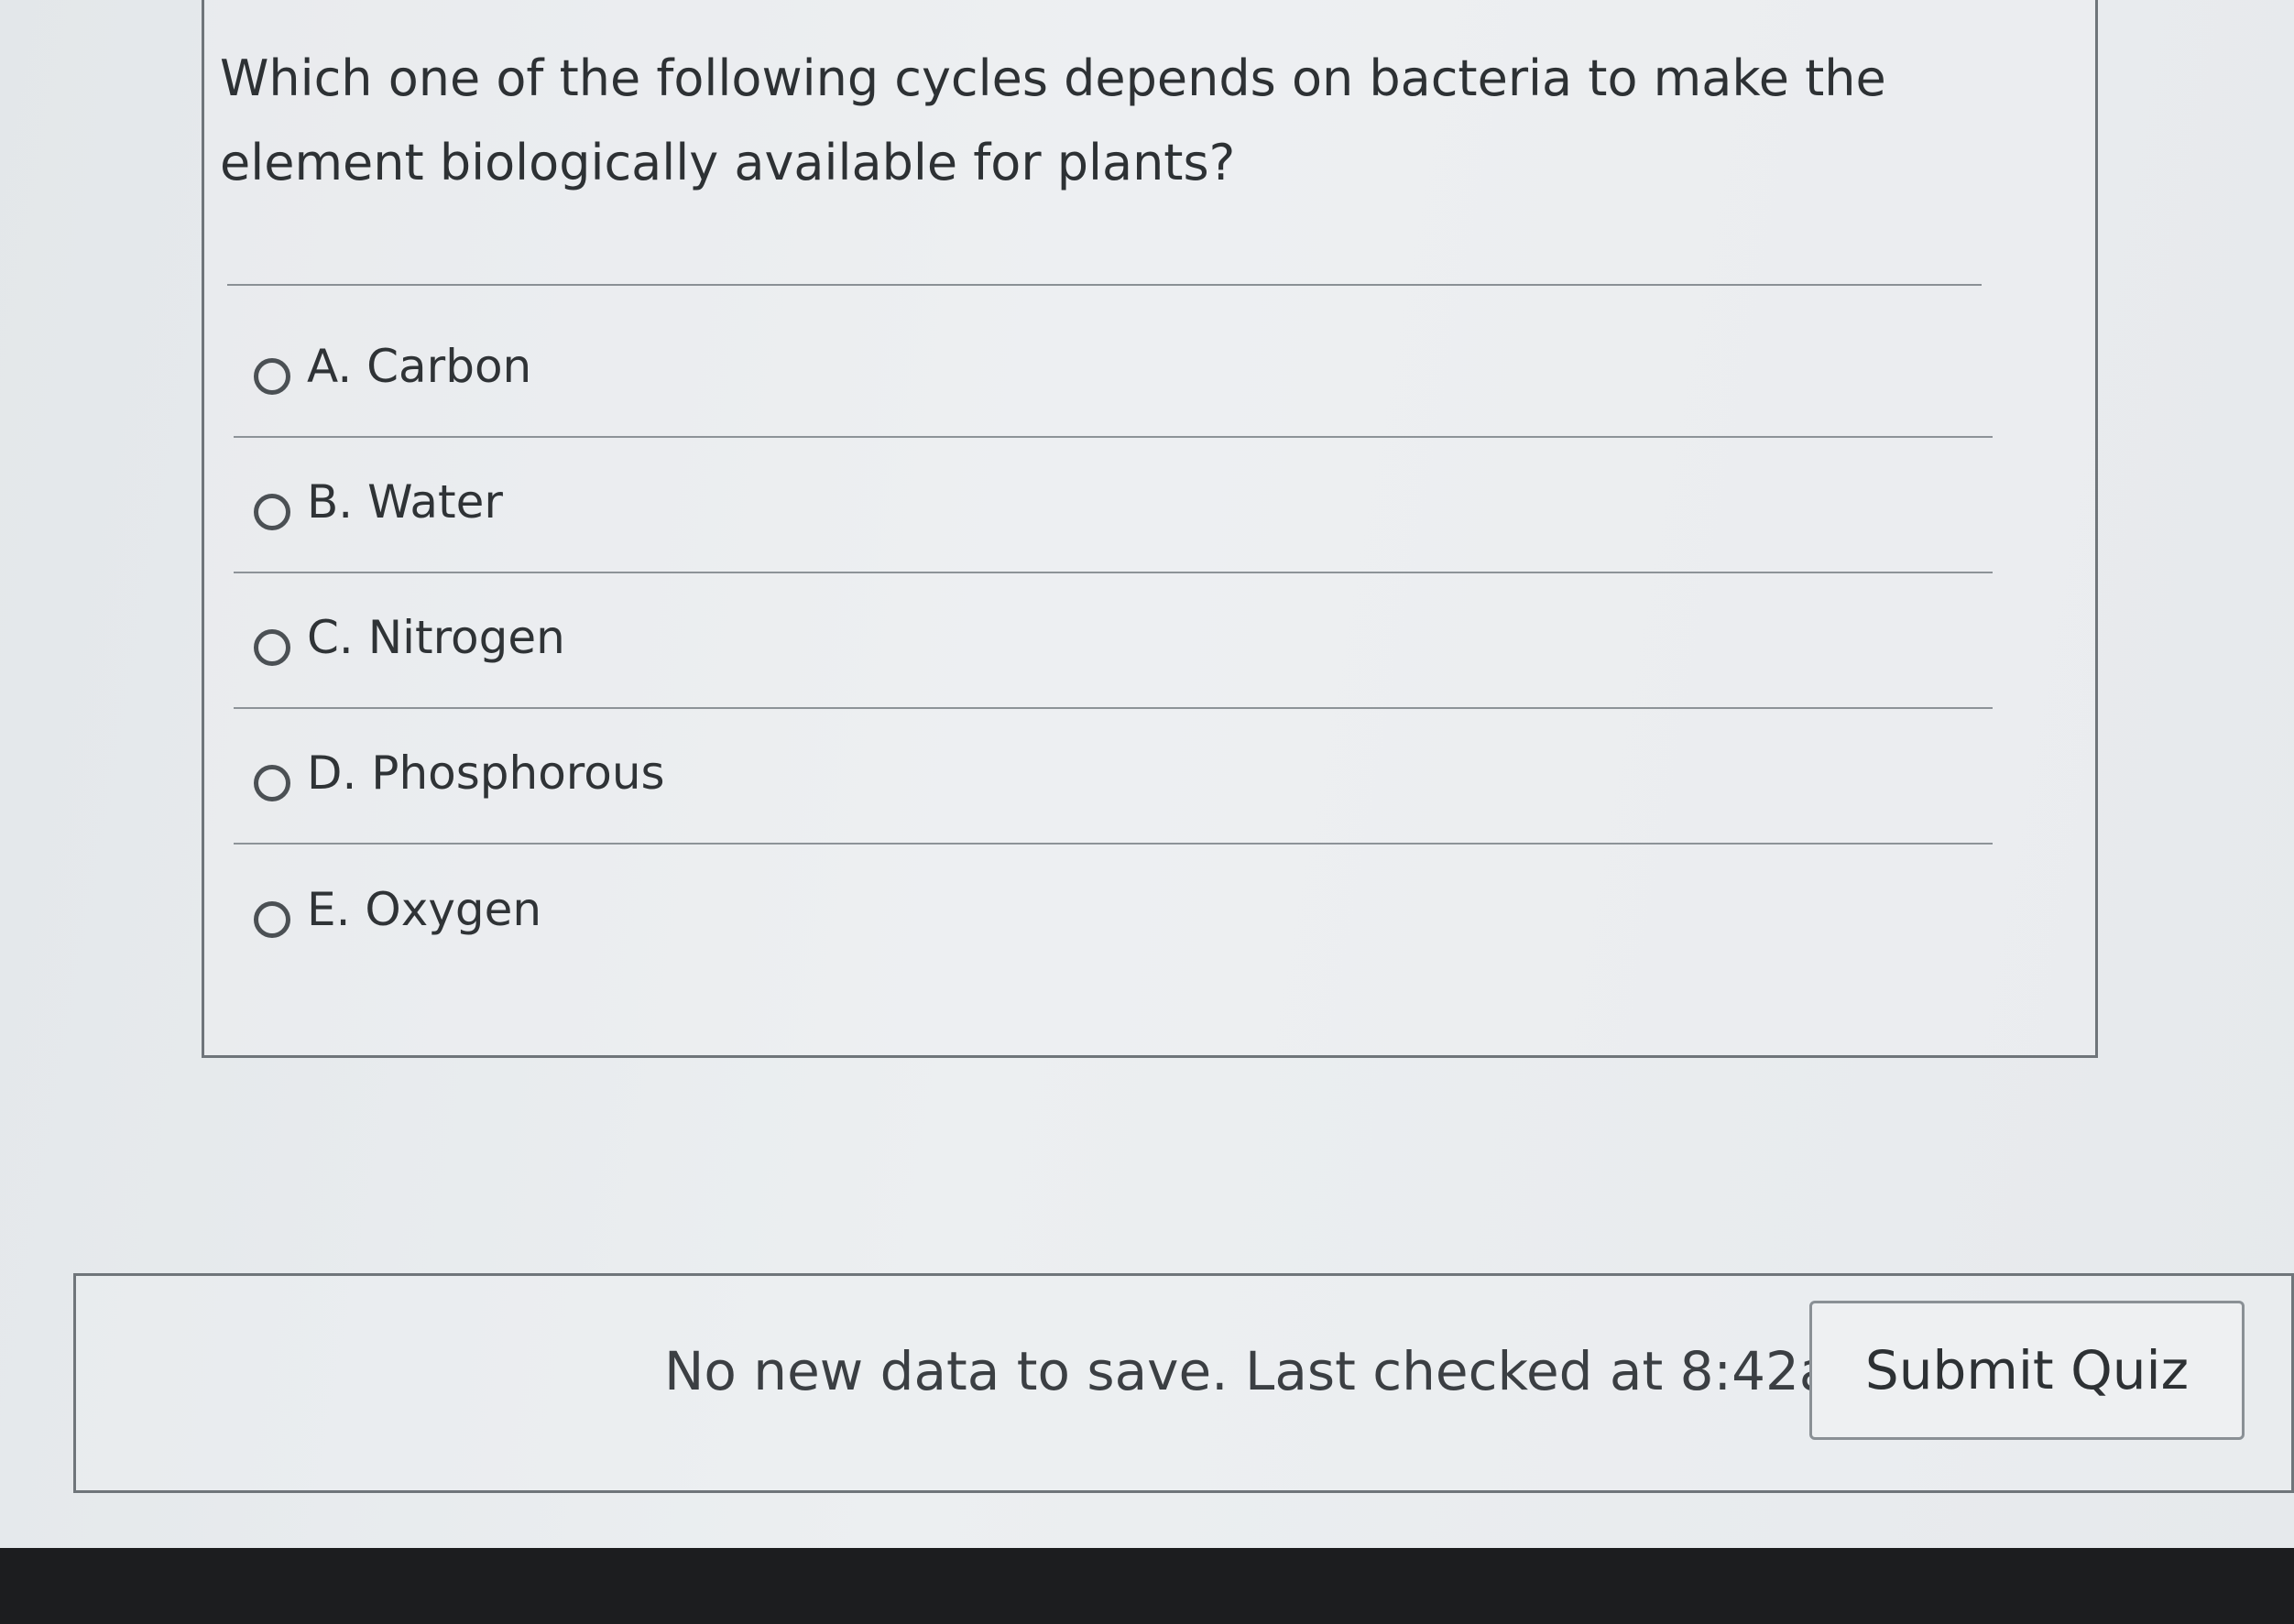 The image size is (2294, 1624). I want to click on answer-label: A. Carbon, so click(420, 366).